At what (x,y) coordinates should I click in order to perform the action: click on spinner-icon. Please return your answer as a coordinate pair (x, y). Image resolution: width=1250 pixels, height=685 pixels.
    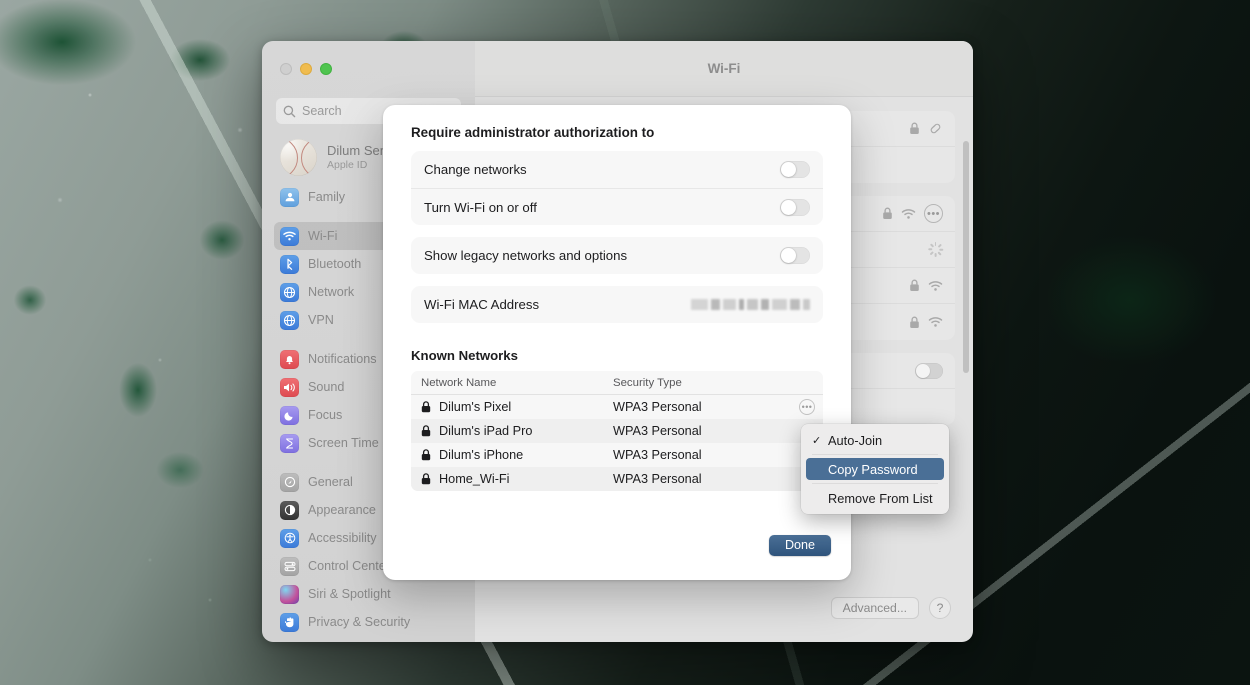
    Looking at the image, I should click on (935, 249).